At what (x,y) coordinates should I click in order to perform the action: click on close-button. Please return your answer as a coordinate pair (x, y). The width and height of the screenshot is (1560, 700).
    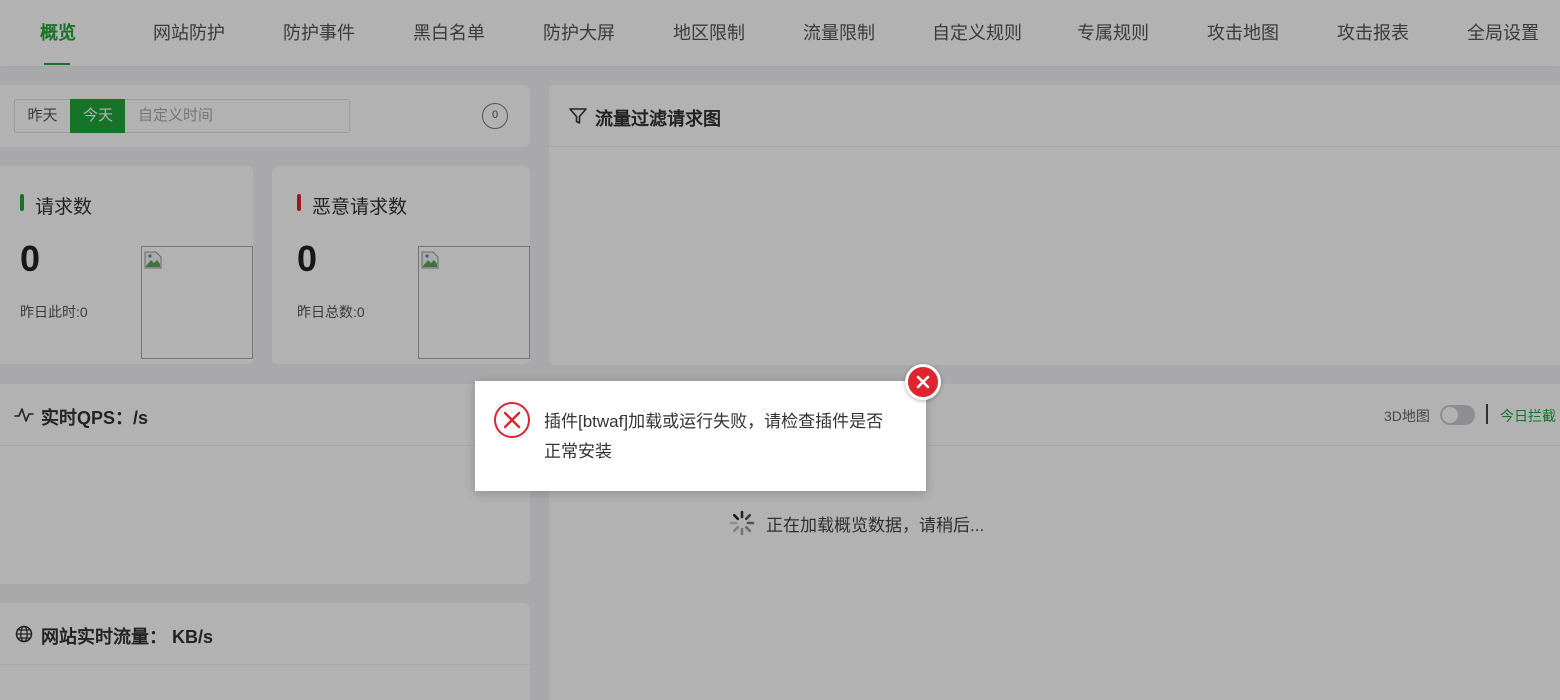
    Looking at the image, I should click on (923, 382).